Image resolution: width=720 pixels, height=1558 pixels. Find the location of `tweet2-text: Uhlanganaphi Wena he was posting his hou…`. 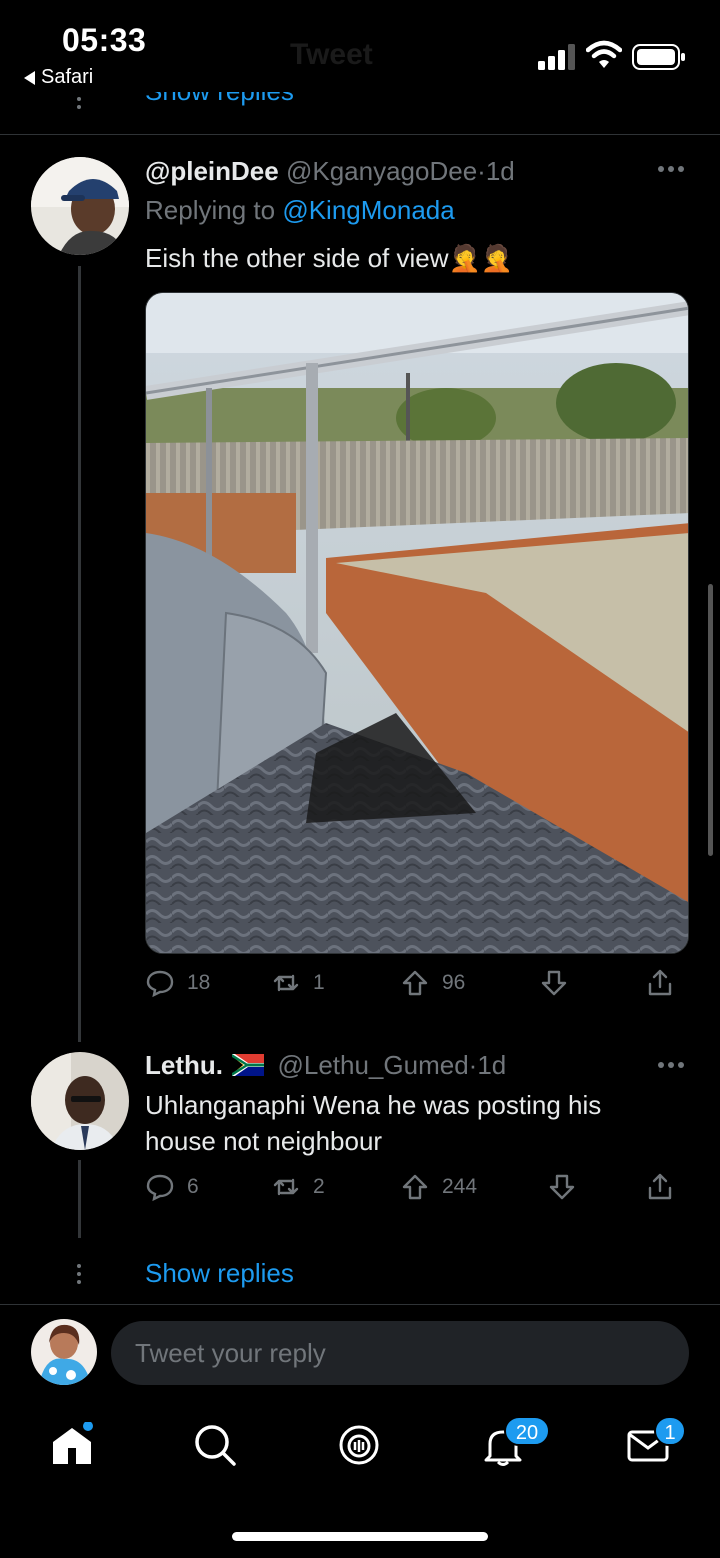

tweet2-text: Uhlanganaphi Wena he was posting his hou… is located at coordinates (373, 1123).